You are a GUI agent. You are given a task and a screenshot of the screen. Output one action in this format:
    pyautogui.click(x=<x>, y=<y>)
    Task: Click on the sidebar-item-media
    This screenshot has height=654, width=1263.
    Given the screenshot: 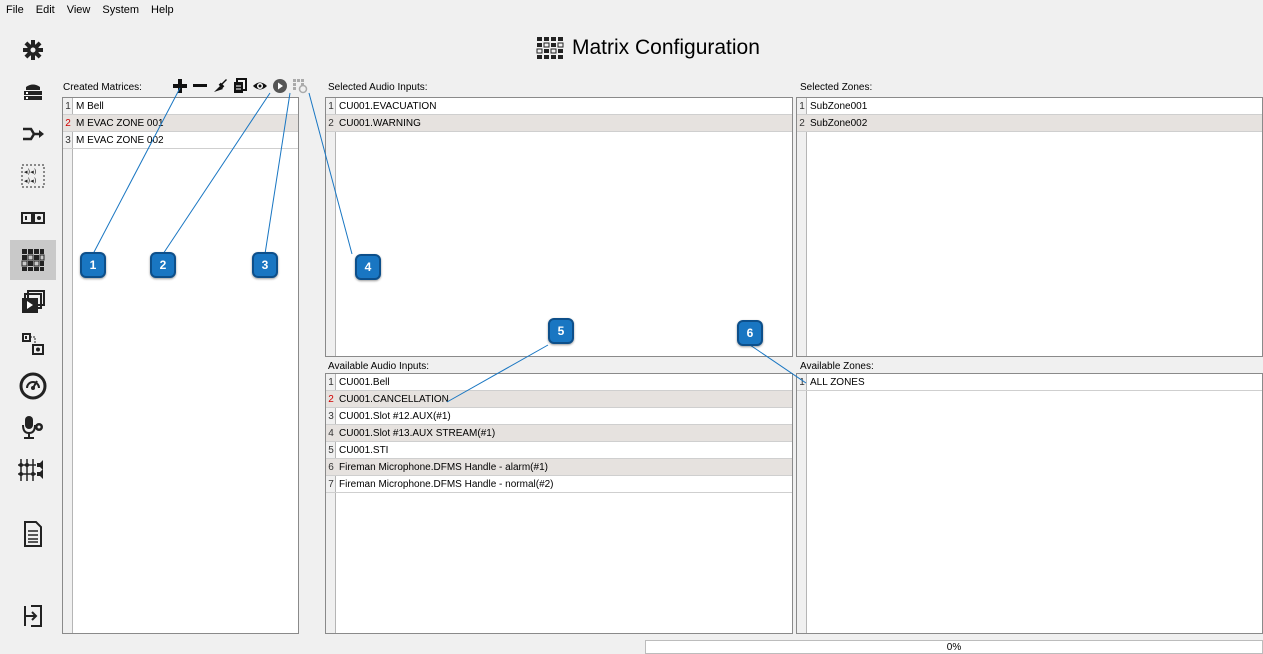 What is the action you would take?
    pyautogui.click(x=33, y=302)
    